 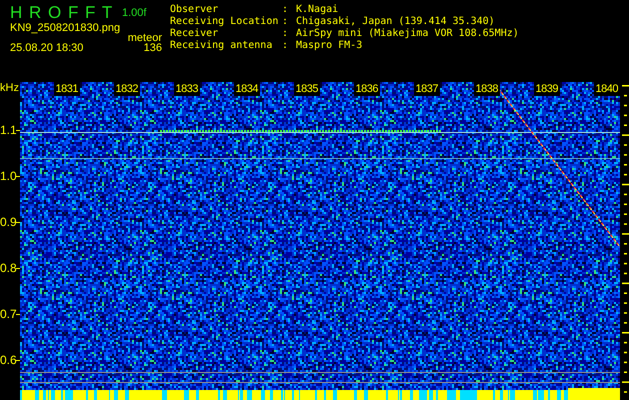 I want to click on frequency-label: 1.1, so click(x=8, y=130).